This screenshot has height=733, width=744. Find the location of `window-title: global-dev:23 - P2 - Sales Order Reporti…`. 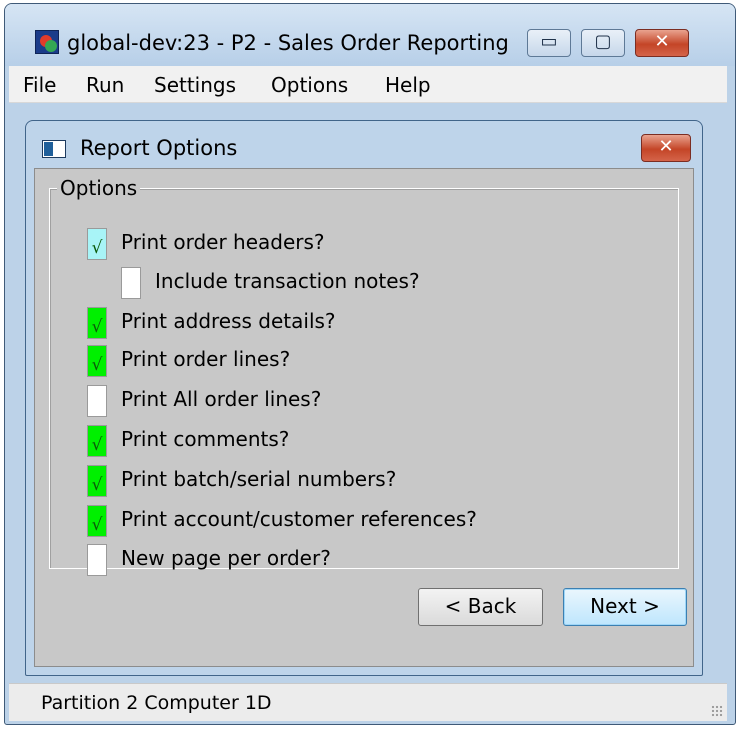

window-title: global-dev:23 - P2 - Sales Order Reporti… is located at coordinates (288, 43).